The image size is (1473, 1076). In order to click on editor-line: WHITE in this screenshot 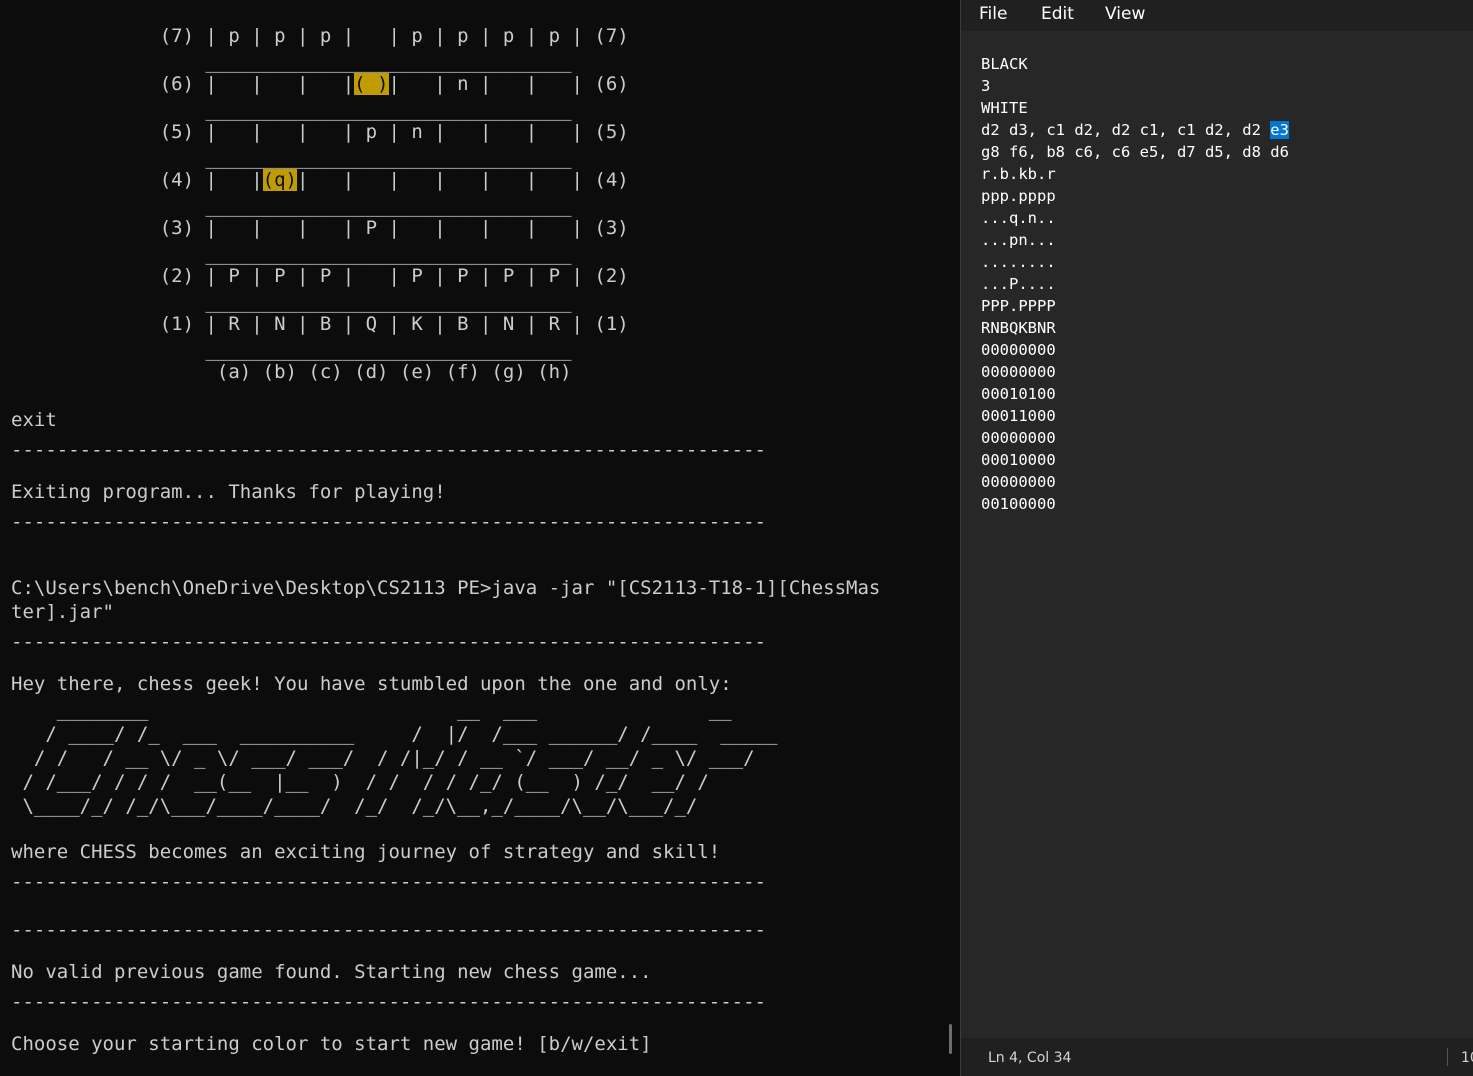, I will do `click(1135, 108)`.